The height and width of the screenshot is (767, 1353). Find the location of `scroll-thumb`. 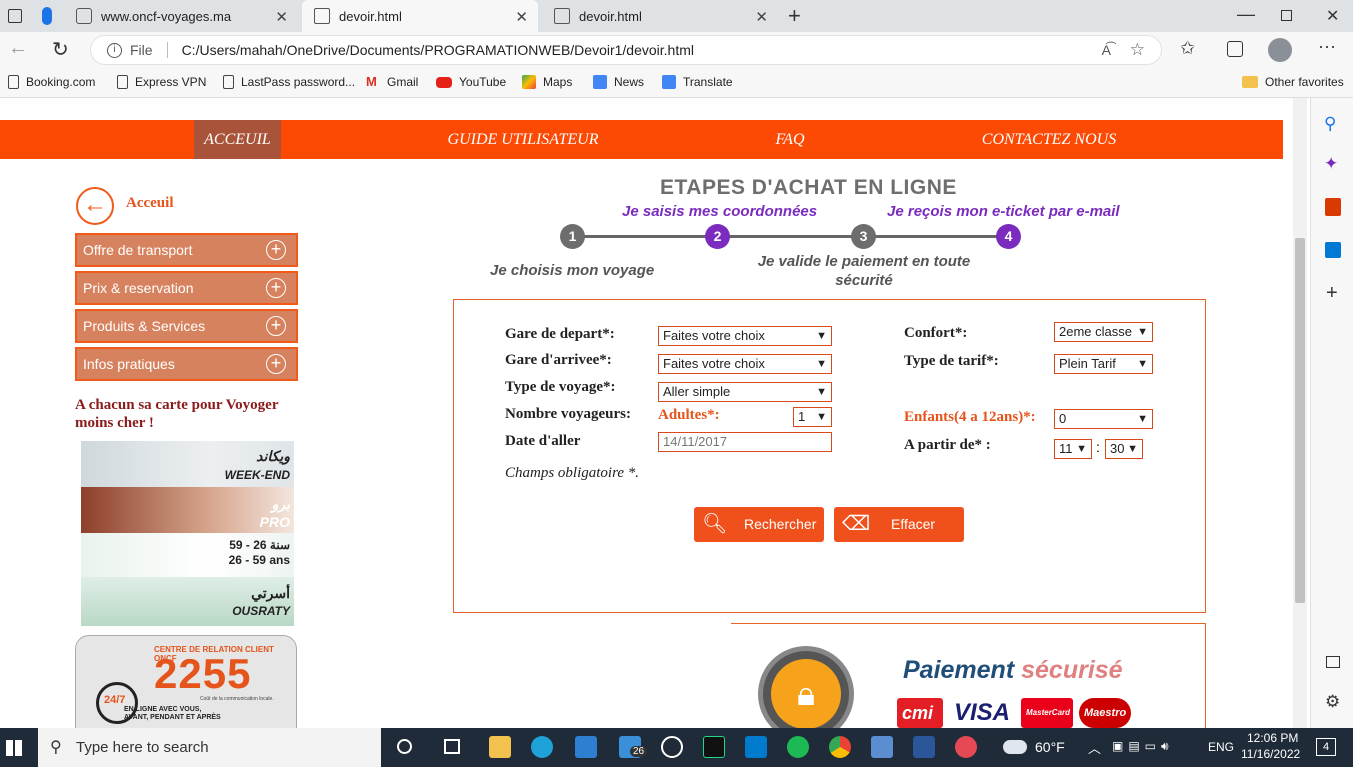

scroll-thumb is located at coordinates (1300, 420).